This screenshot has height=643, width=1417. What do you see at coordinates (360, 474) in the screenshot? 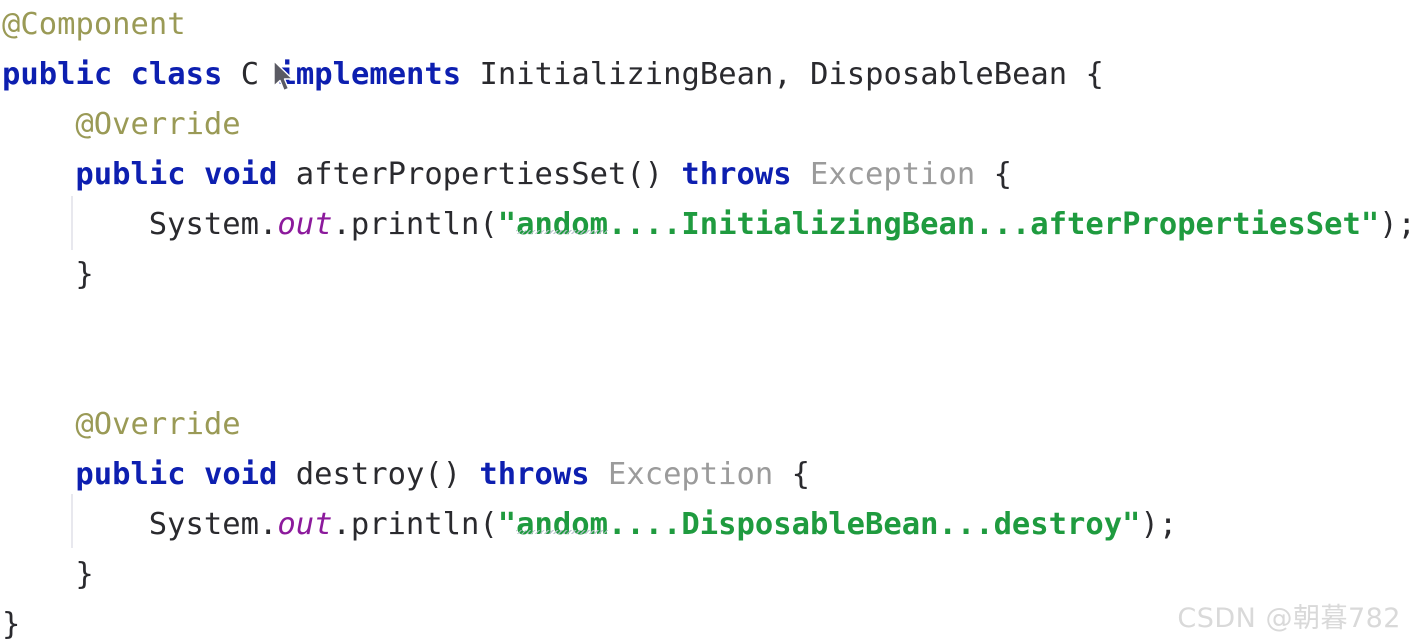
I see `code-token-identifier: destroy` at bounding box center [360, 474].